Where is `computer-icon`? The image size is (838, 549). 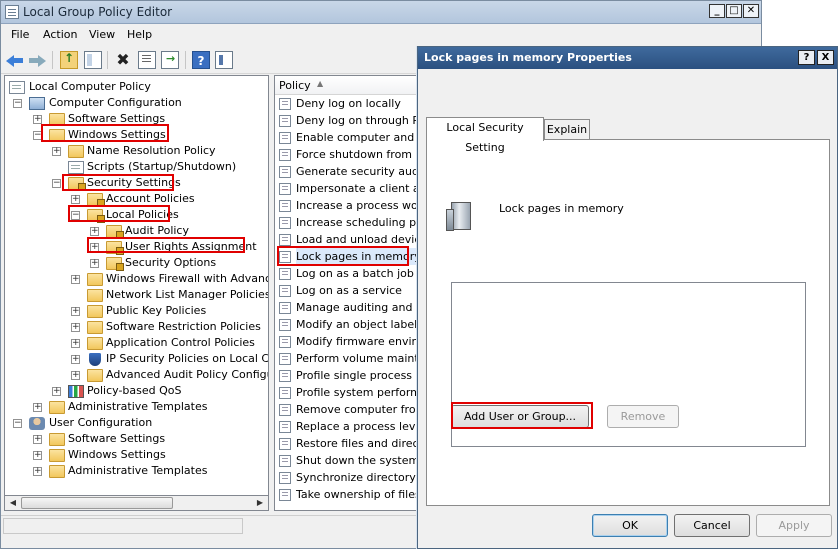 computer-icon is located at coordinates (37, 103).